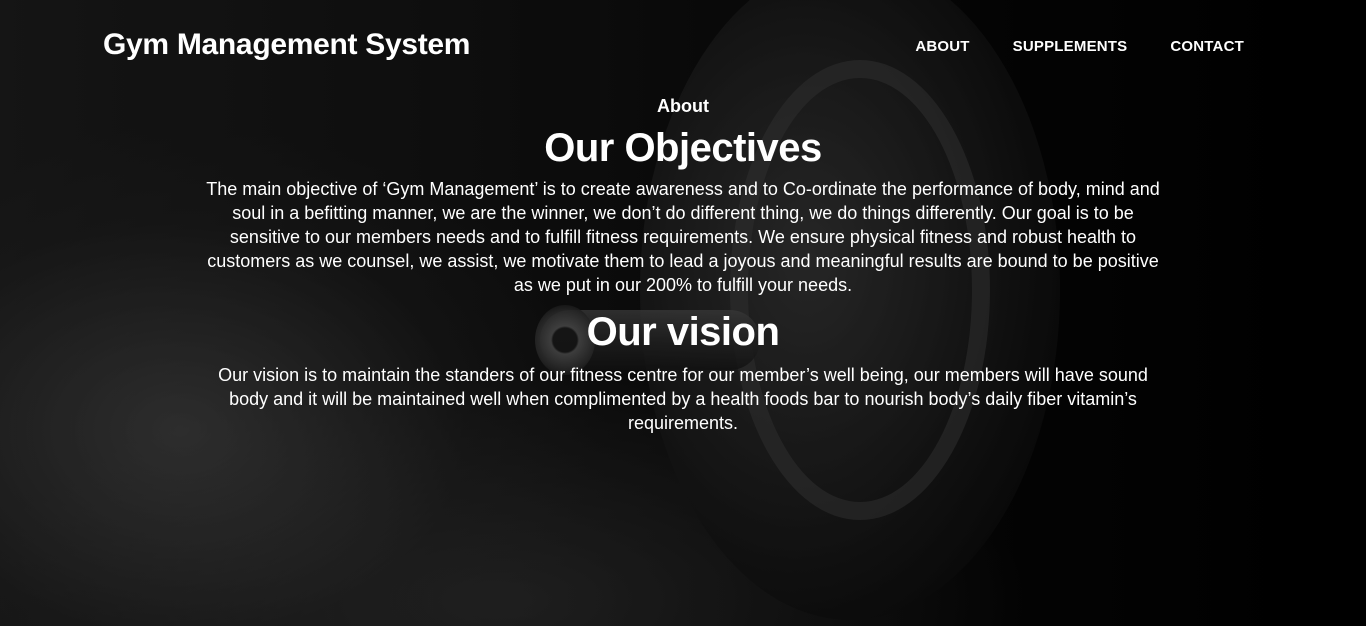 This screenshot has height=626, width=1366. Describe the element at coordinates (1070, 46) in the screenshot. I see `nav-supplements-link: SUPPLEMENTS` at that location.